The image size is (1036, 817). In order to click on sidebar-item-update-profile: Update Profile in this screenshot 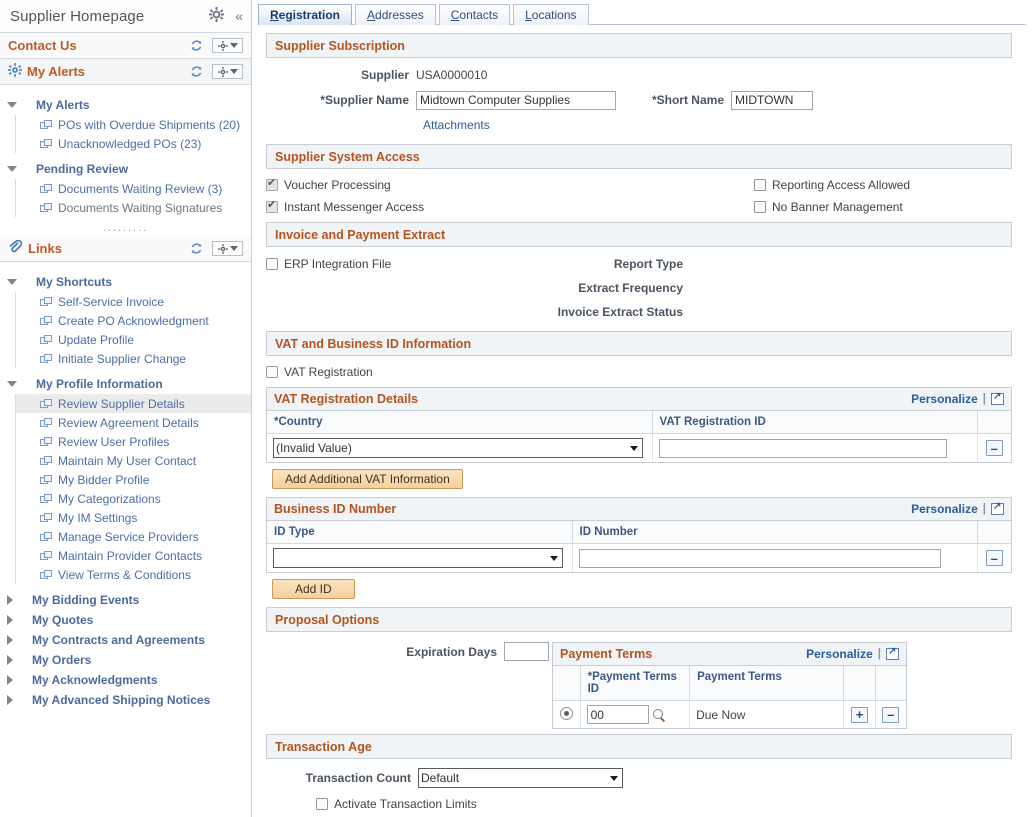, I will do `click(133, 339)`.